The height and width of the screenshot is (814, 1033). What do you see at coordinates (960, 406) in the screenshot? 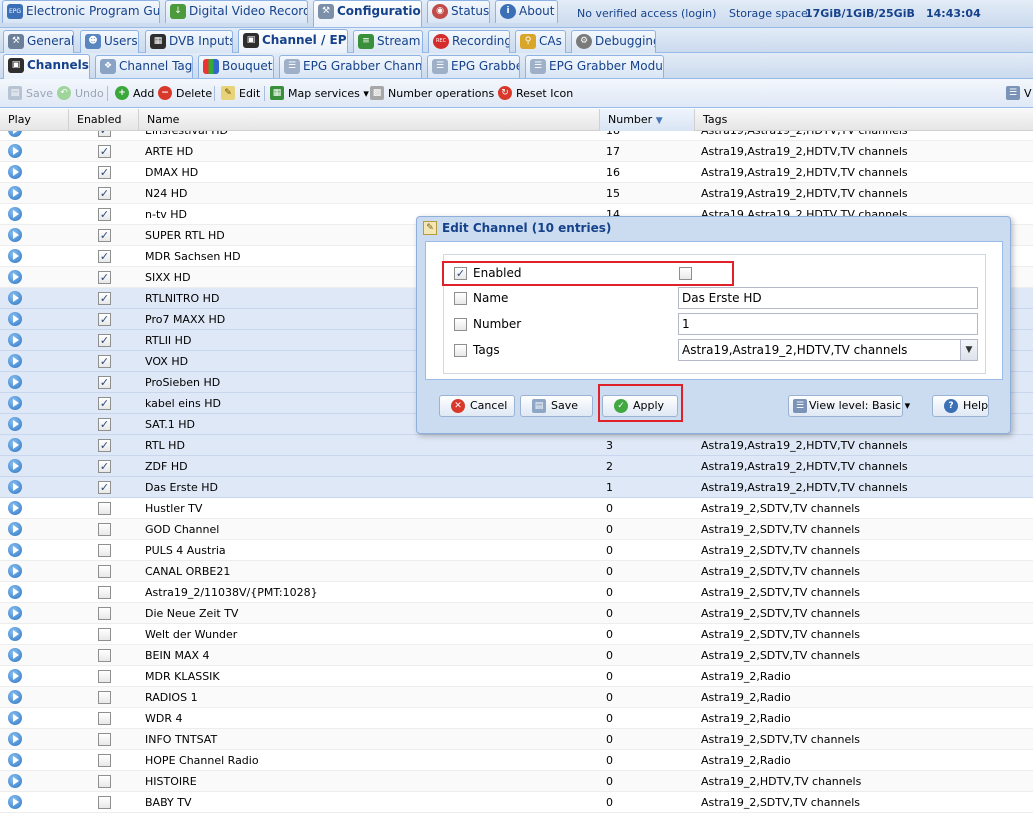
I see `help-button: ? Help` at bounding box center [960, 406].